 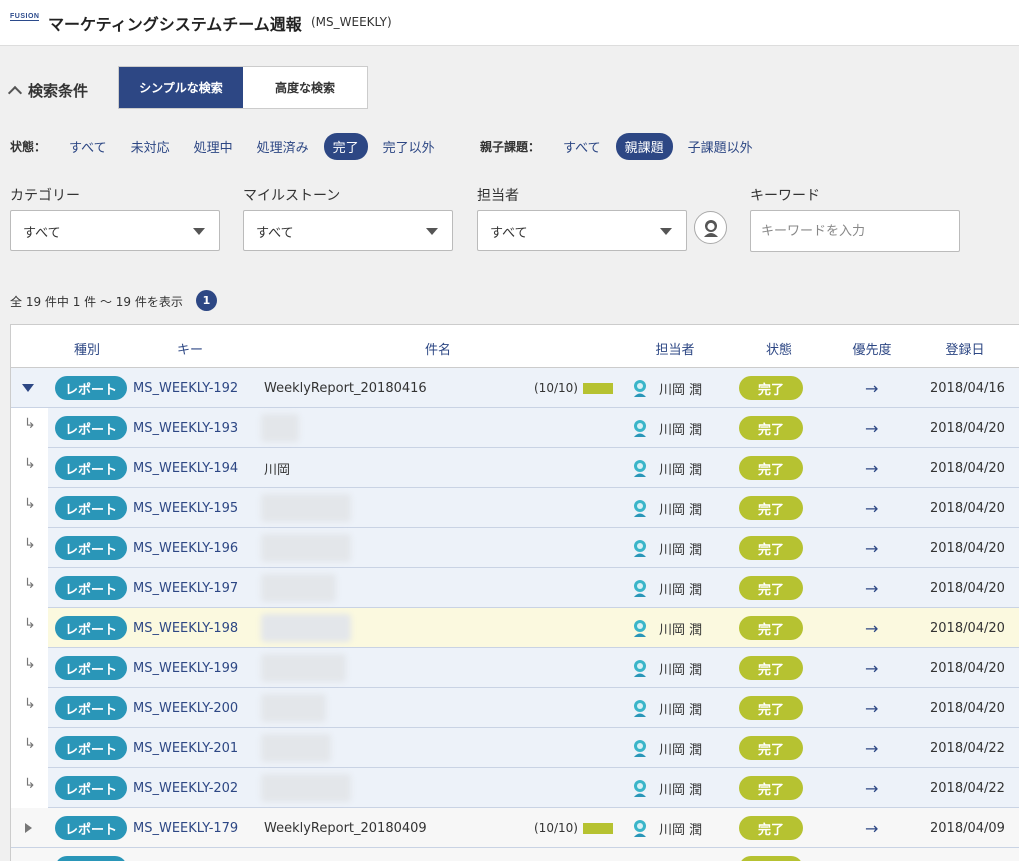 What do you see at coordinates (674, 348) in the screenshot?
I see `column-header-assignee: 担当者` at bounding box center [674, 348].